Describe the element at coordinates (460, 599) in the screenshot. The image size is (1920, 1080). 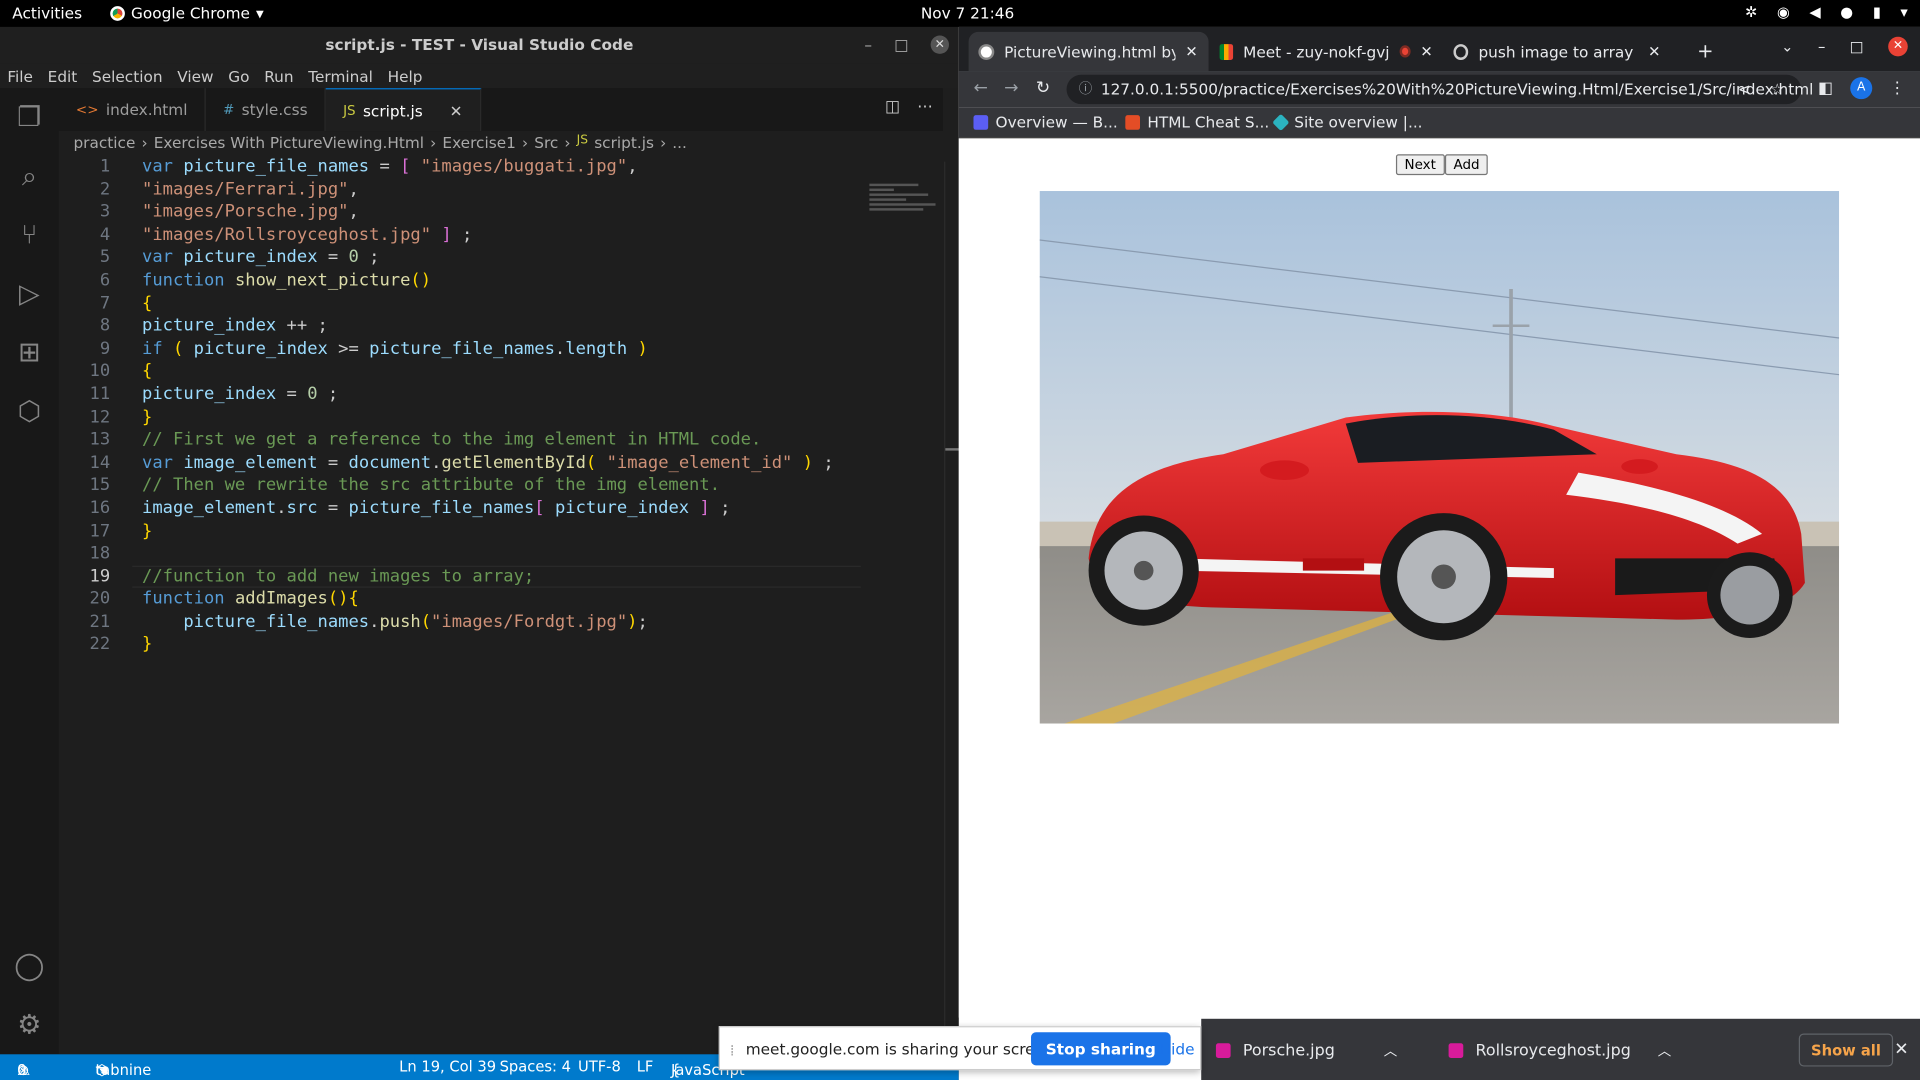
I see `code-line: 20 function addImages(){` at that location.